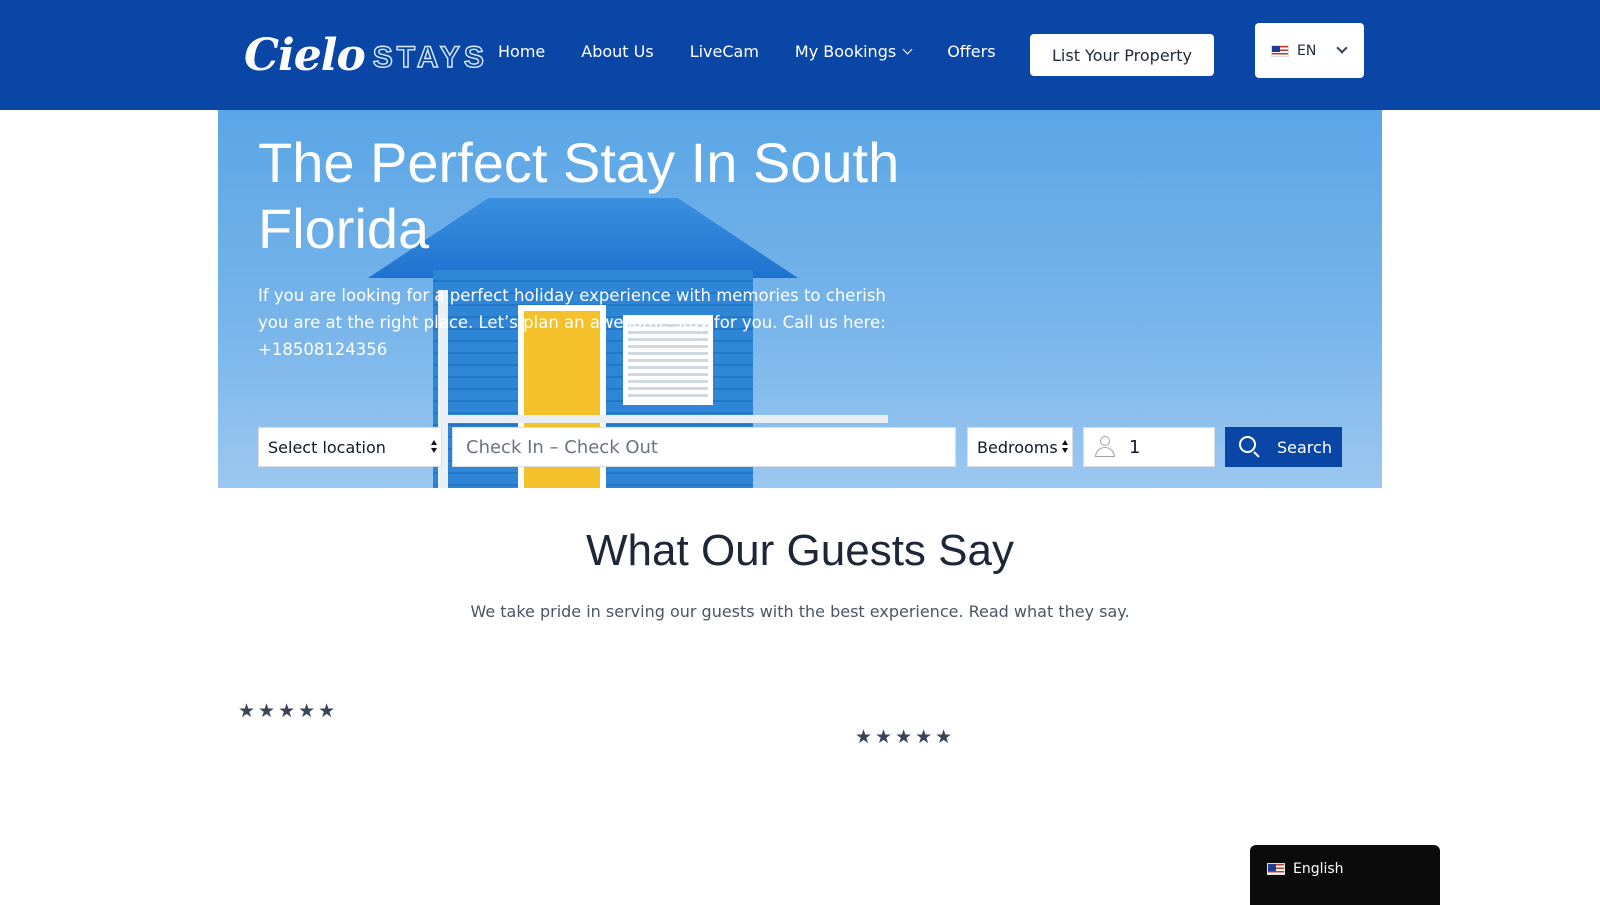  Describe the element at coordinates (1122, 55) in the screenshot. I see `list-property-button: List Your Property` at that location.